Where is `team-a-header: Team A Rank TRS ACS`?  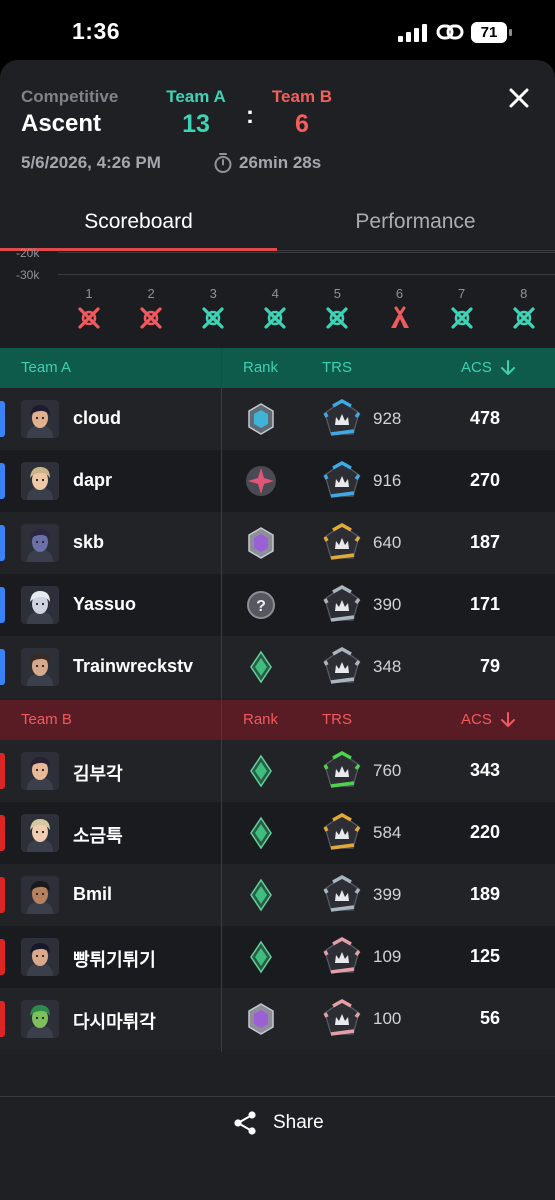
team-a-header: Team A Rank TRS ACS is located at coordinates (277, 368).